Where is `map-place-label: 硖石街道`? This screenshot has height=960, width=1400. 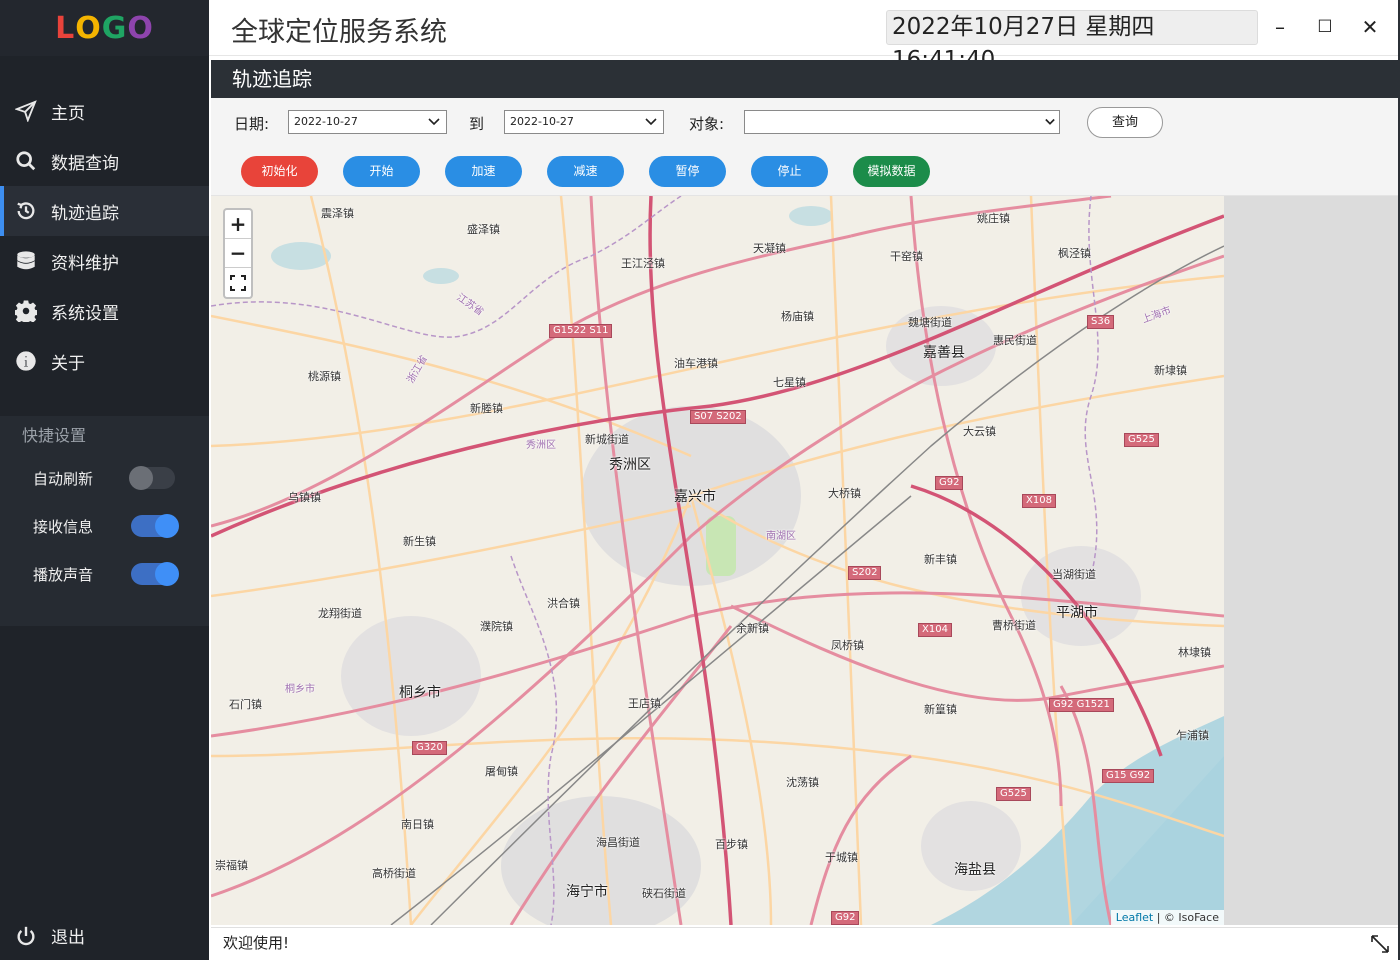 map-place-label: 硖石街道 is located at coordinates (664, 893).